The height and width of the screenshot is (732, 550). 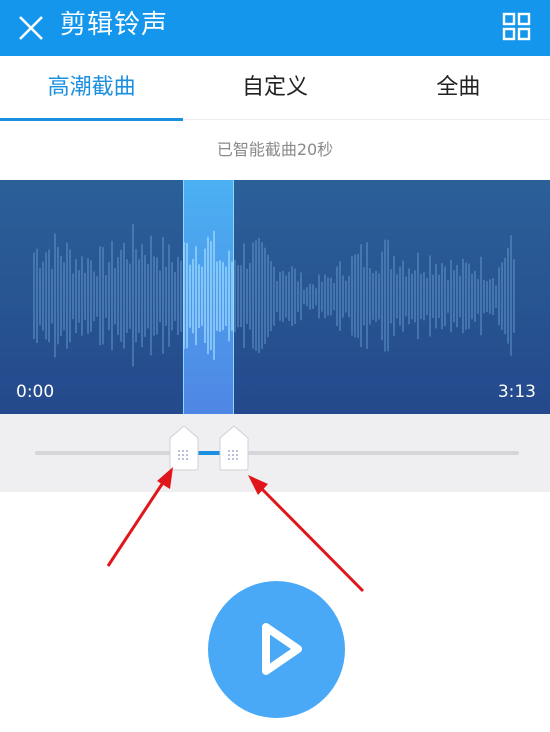 I want to click on grid-icon, so click(x=516, y=26).